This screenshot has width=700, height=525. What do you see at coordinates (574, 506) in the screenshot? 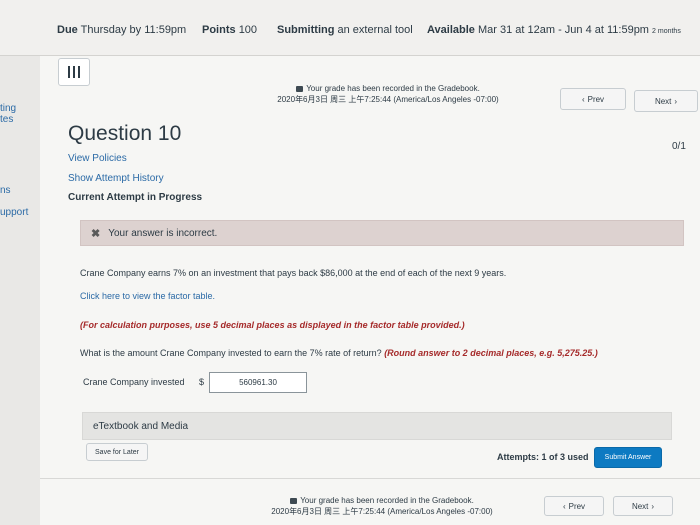
I see `footer-prev-button: ‹ Prev` at bounding box center [574, 506].